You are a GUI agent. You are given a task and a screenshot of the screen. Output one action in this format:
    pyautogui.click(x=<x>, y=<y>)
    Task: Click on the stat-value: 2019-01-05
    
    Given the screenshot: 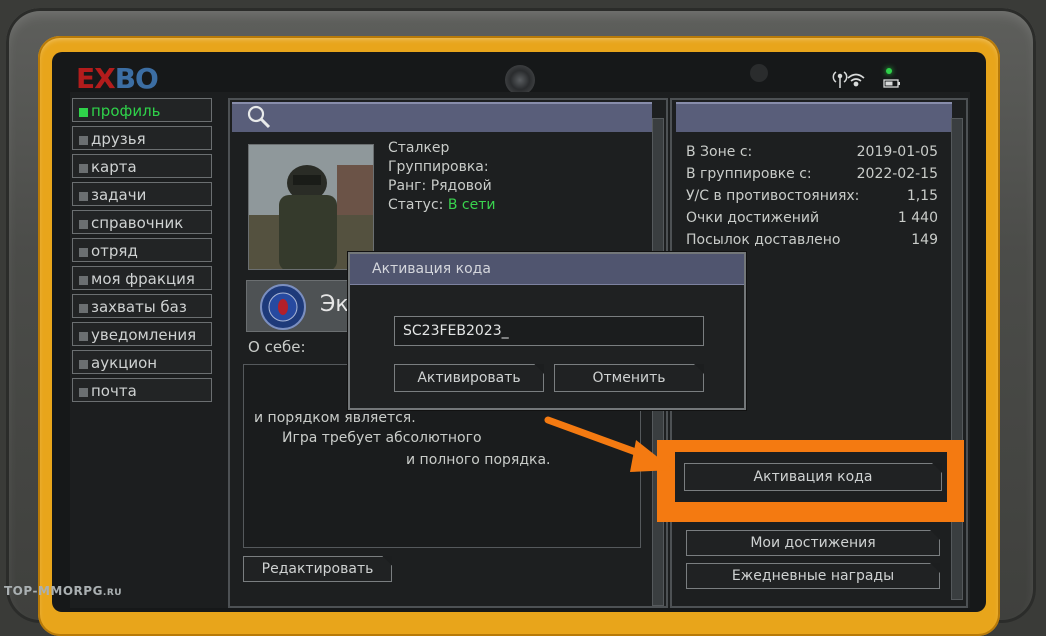 What is the action you would take?
    pyautogui.click(x=897, y=152)
    